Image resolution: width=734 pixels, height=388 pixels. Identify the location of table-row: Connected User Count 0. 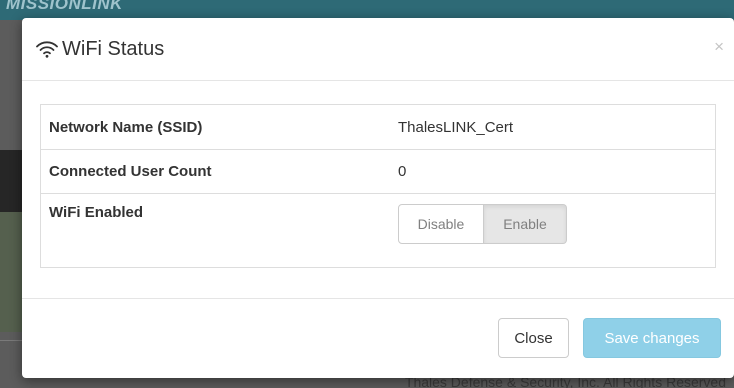
(378, 171).